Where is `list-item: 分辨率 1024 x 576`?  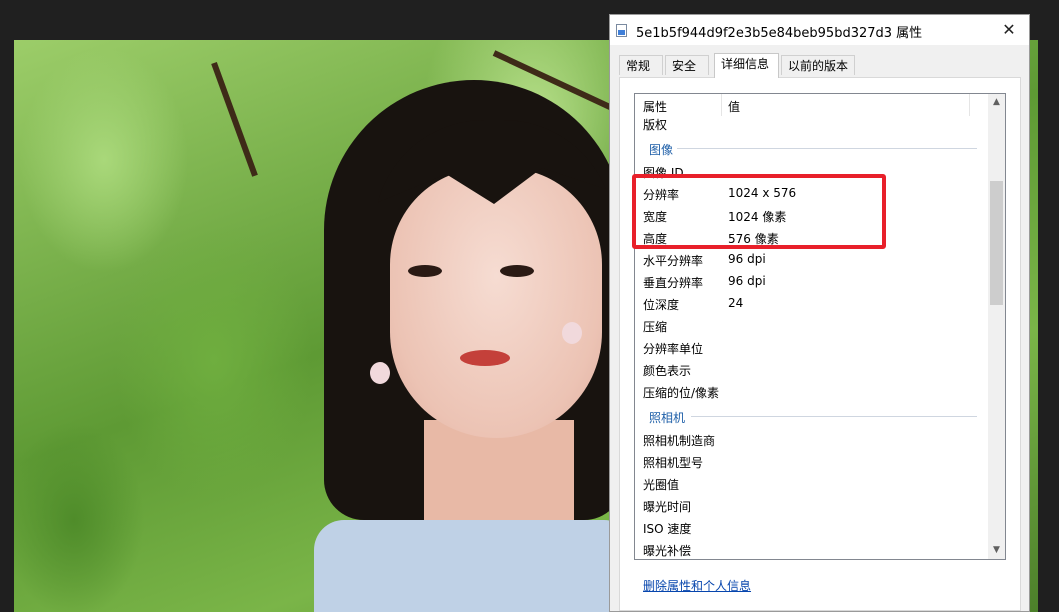 list-item: 分辨率 1024 x 576 is located at coordinates (811, 193).